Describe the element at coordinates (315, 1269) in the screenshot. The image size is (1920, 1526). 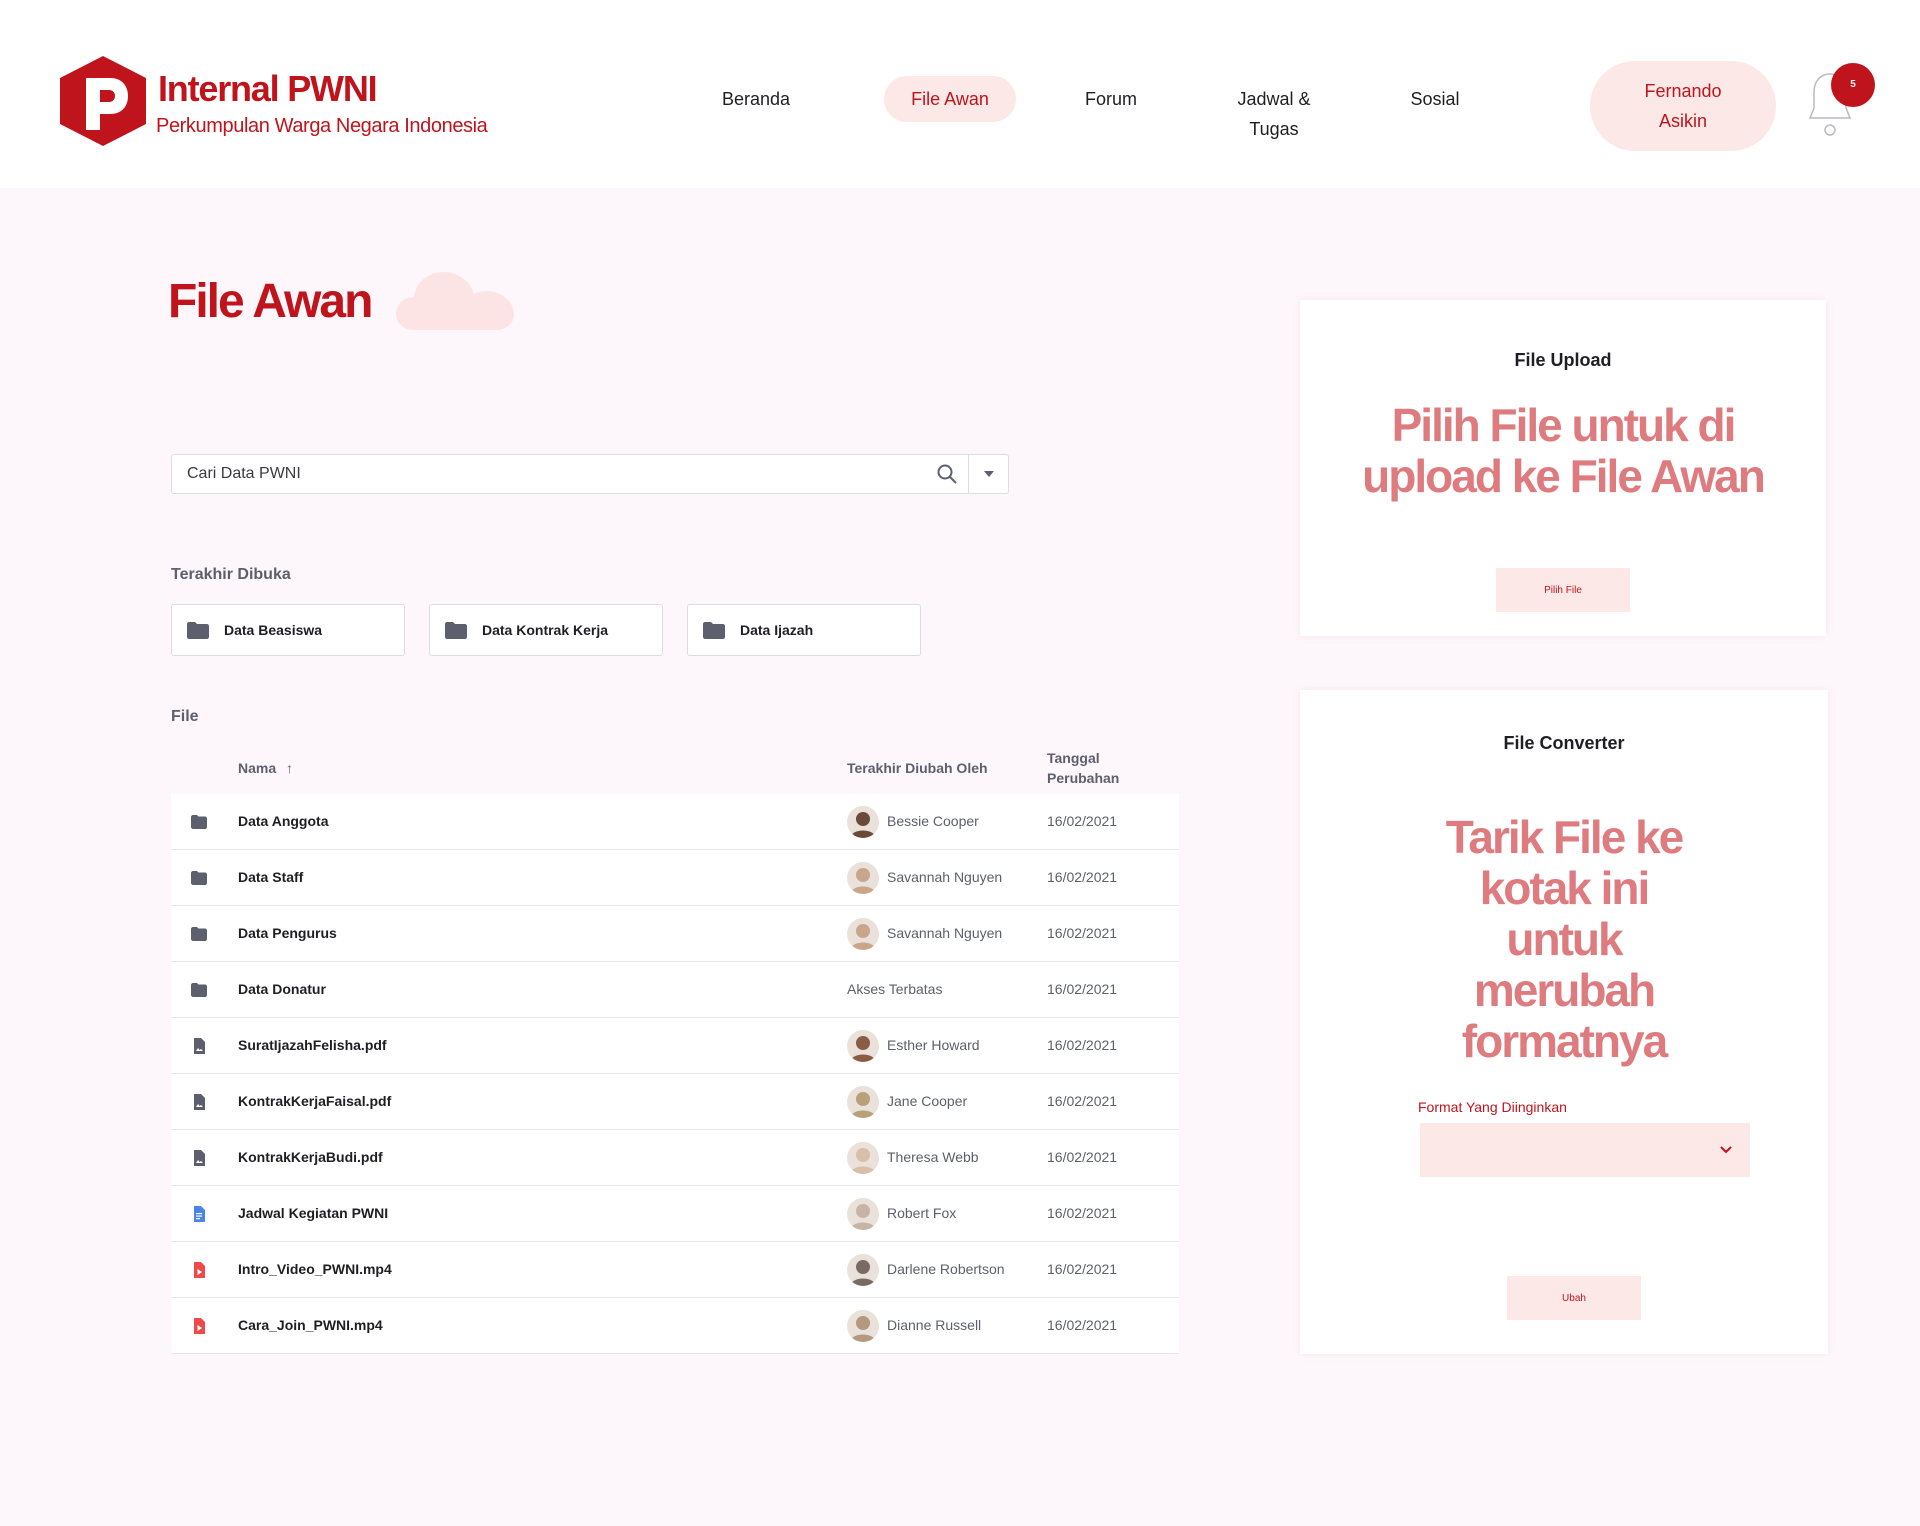
I see `file-name: Intro_Video_PWNI.mp4` at that location.